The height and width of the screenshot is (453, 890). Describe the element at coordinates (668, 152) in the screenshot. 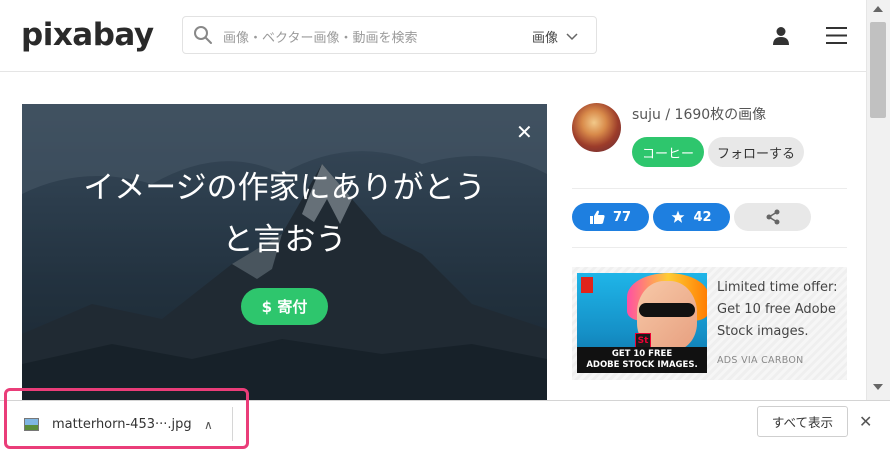

I see `coffee-button: コーヒー` at that location.